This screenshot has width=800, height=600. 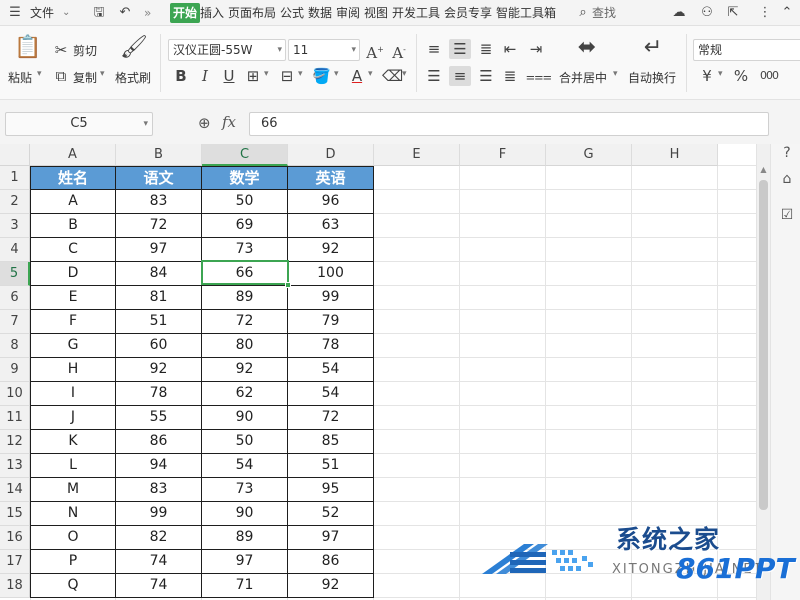 I want to click on tab-smart-tools: 智能工具箱, so click(x=526, y=13).